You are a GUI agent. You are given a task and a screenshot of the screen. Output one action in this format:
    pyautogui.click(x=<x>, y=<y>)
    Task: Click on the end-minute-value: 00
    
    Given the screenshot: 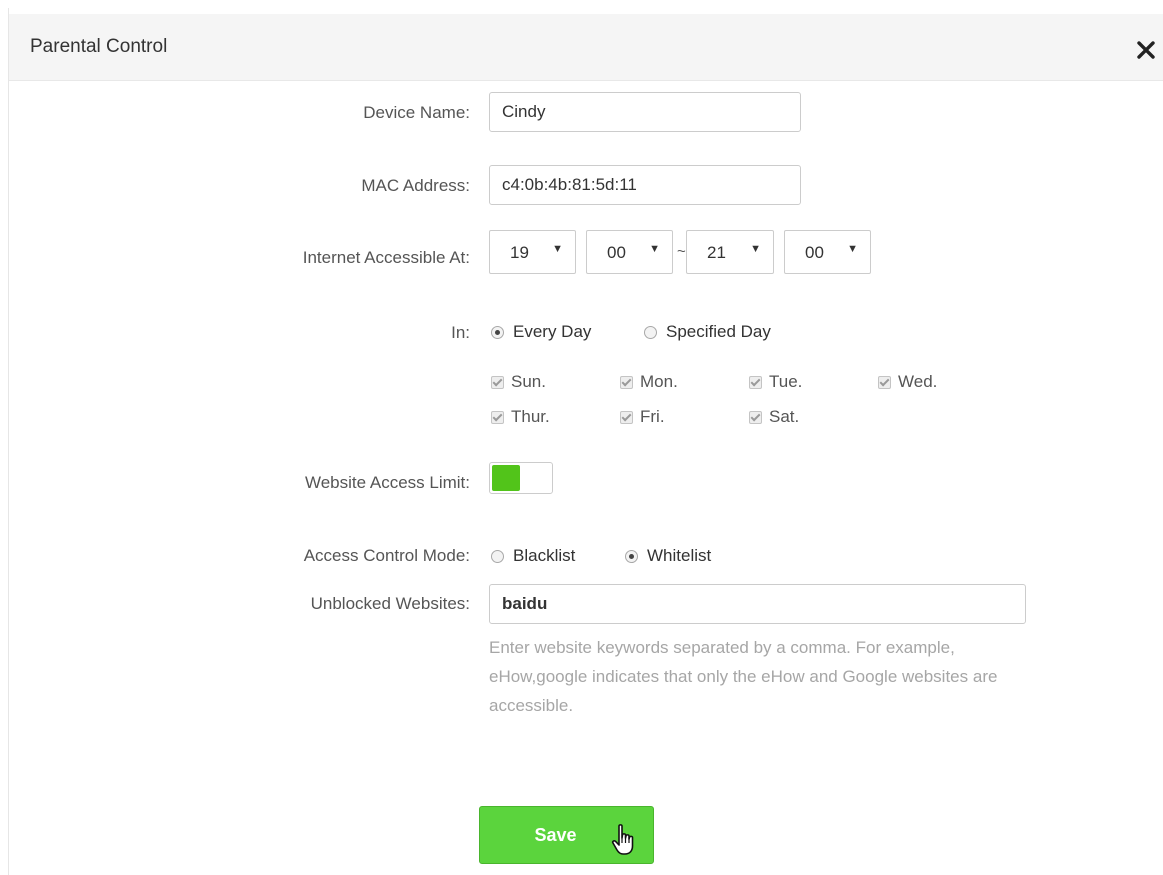 What is the action you would take?
    pyautogui.click(x=814, y=252)
    